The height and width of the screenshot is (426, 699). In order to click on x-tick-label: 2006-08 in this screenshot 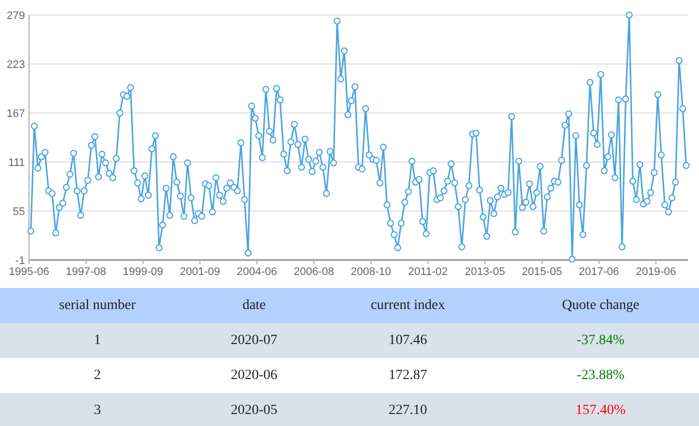, I will do `click(314, 272)`.